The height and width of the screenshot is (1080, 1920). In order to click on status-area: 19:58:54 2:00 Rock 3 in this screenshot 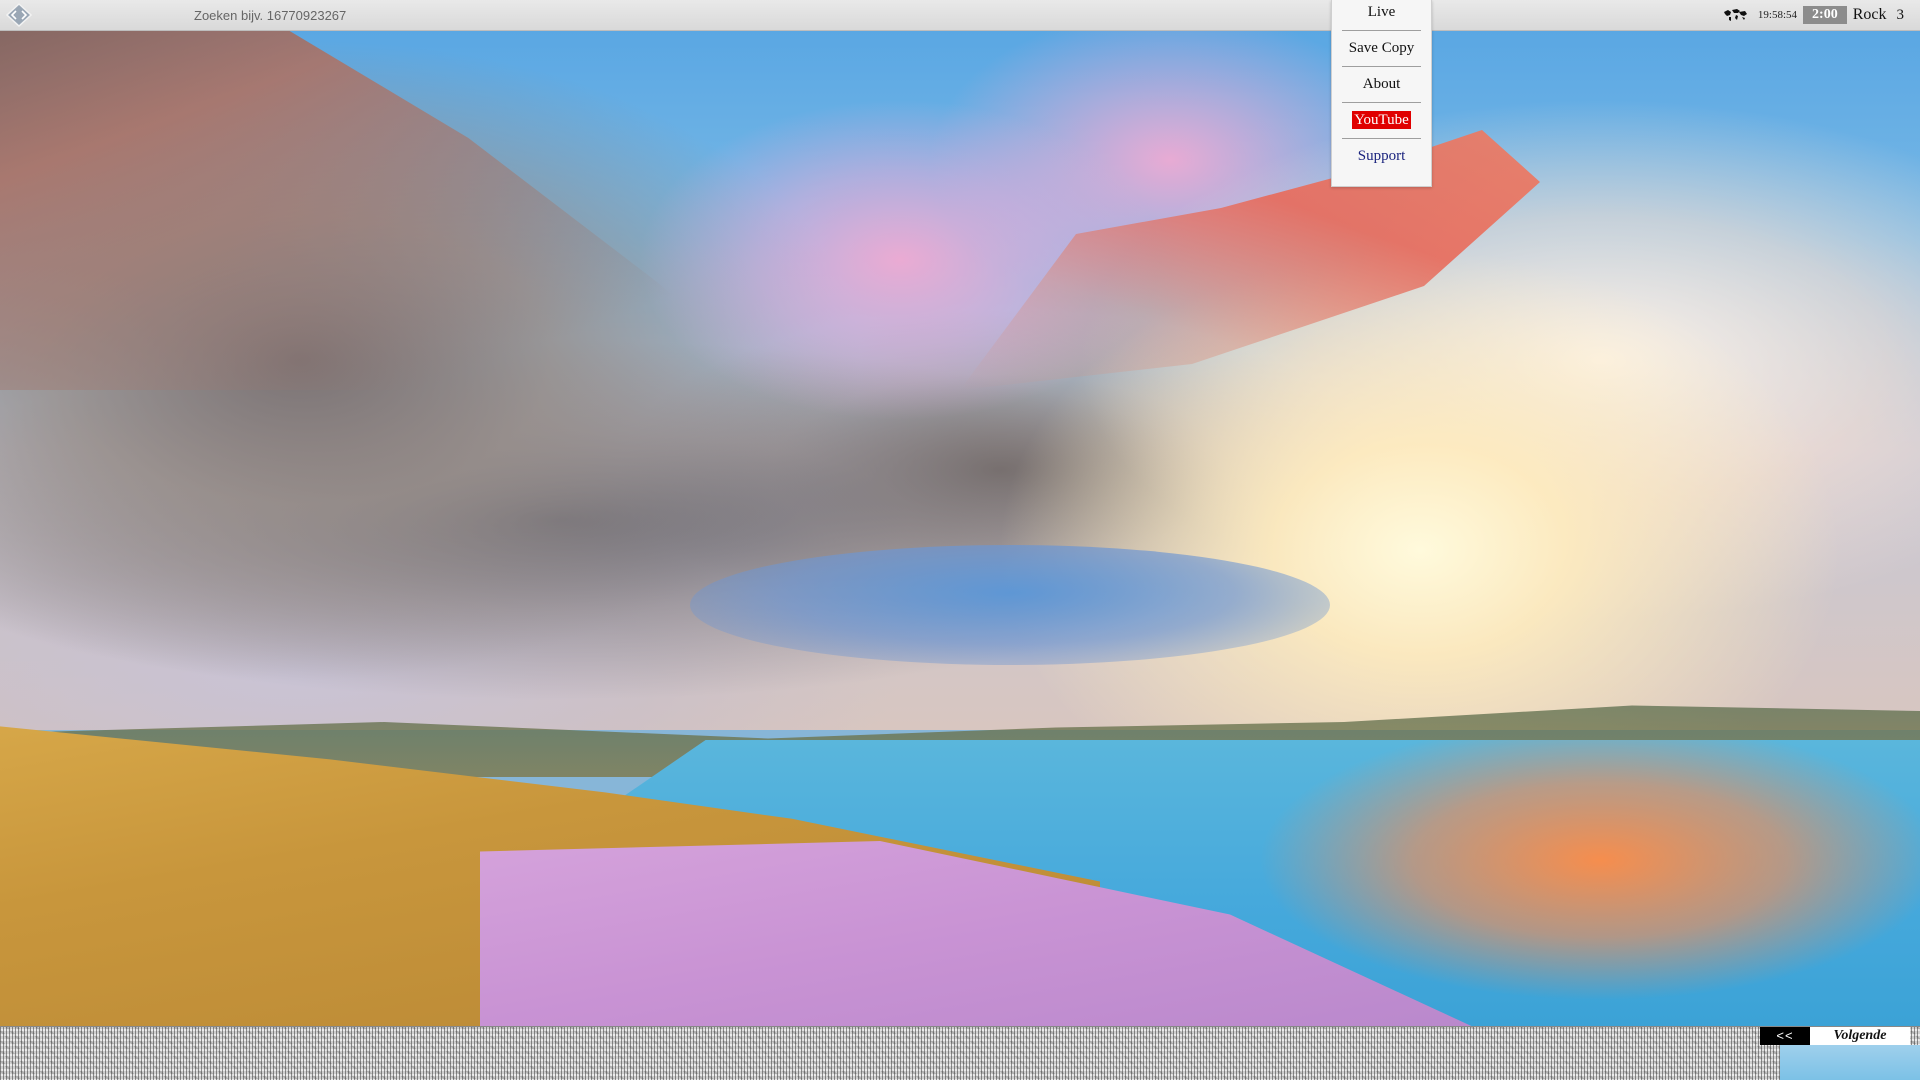, I will do `click(1821, 15)`.